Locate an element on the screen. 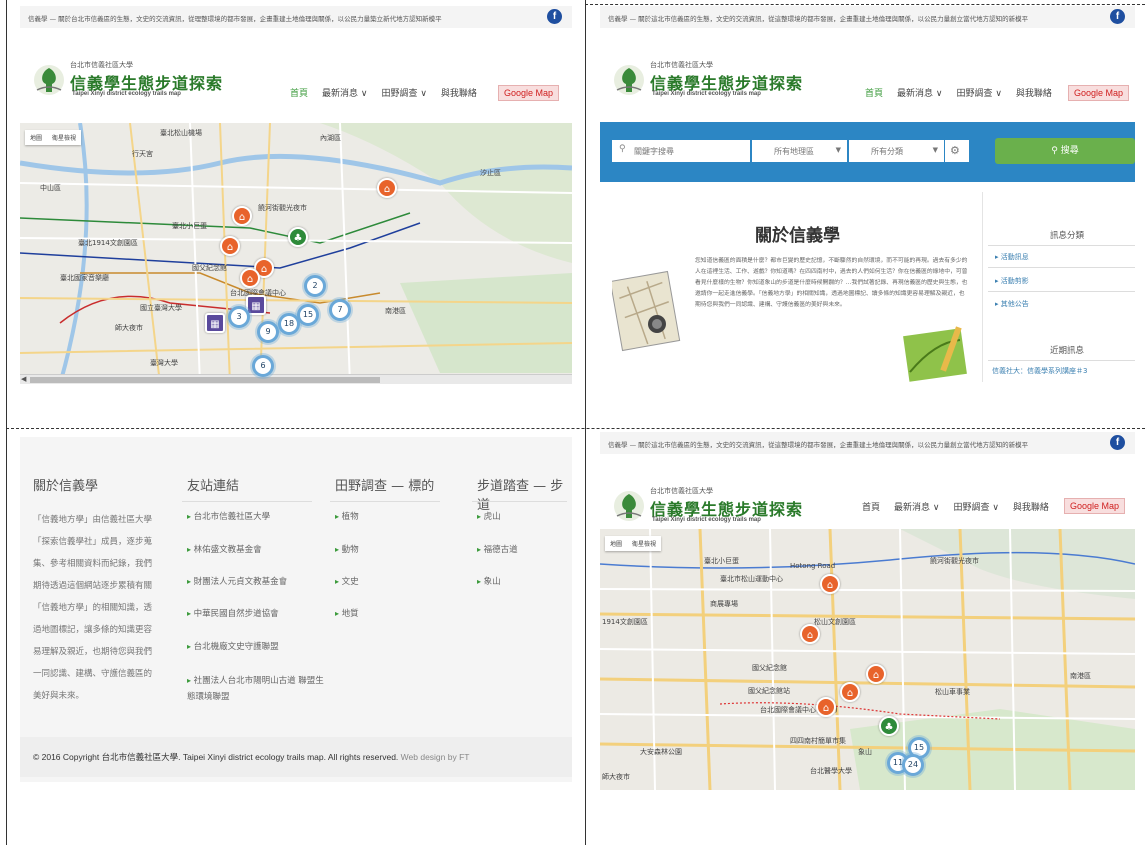 This screenshot has width=1145, height=845. web-design-credit-link: Web design by FT is located at coordinates (435, 757).